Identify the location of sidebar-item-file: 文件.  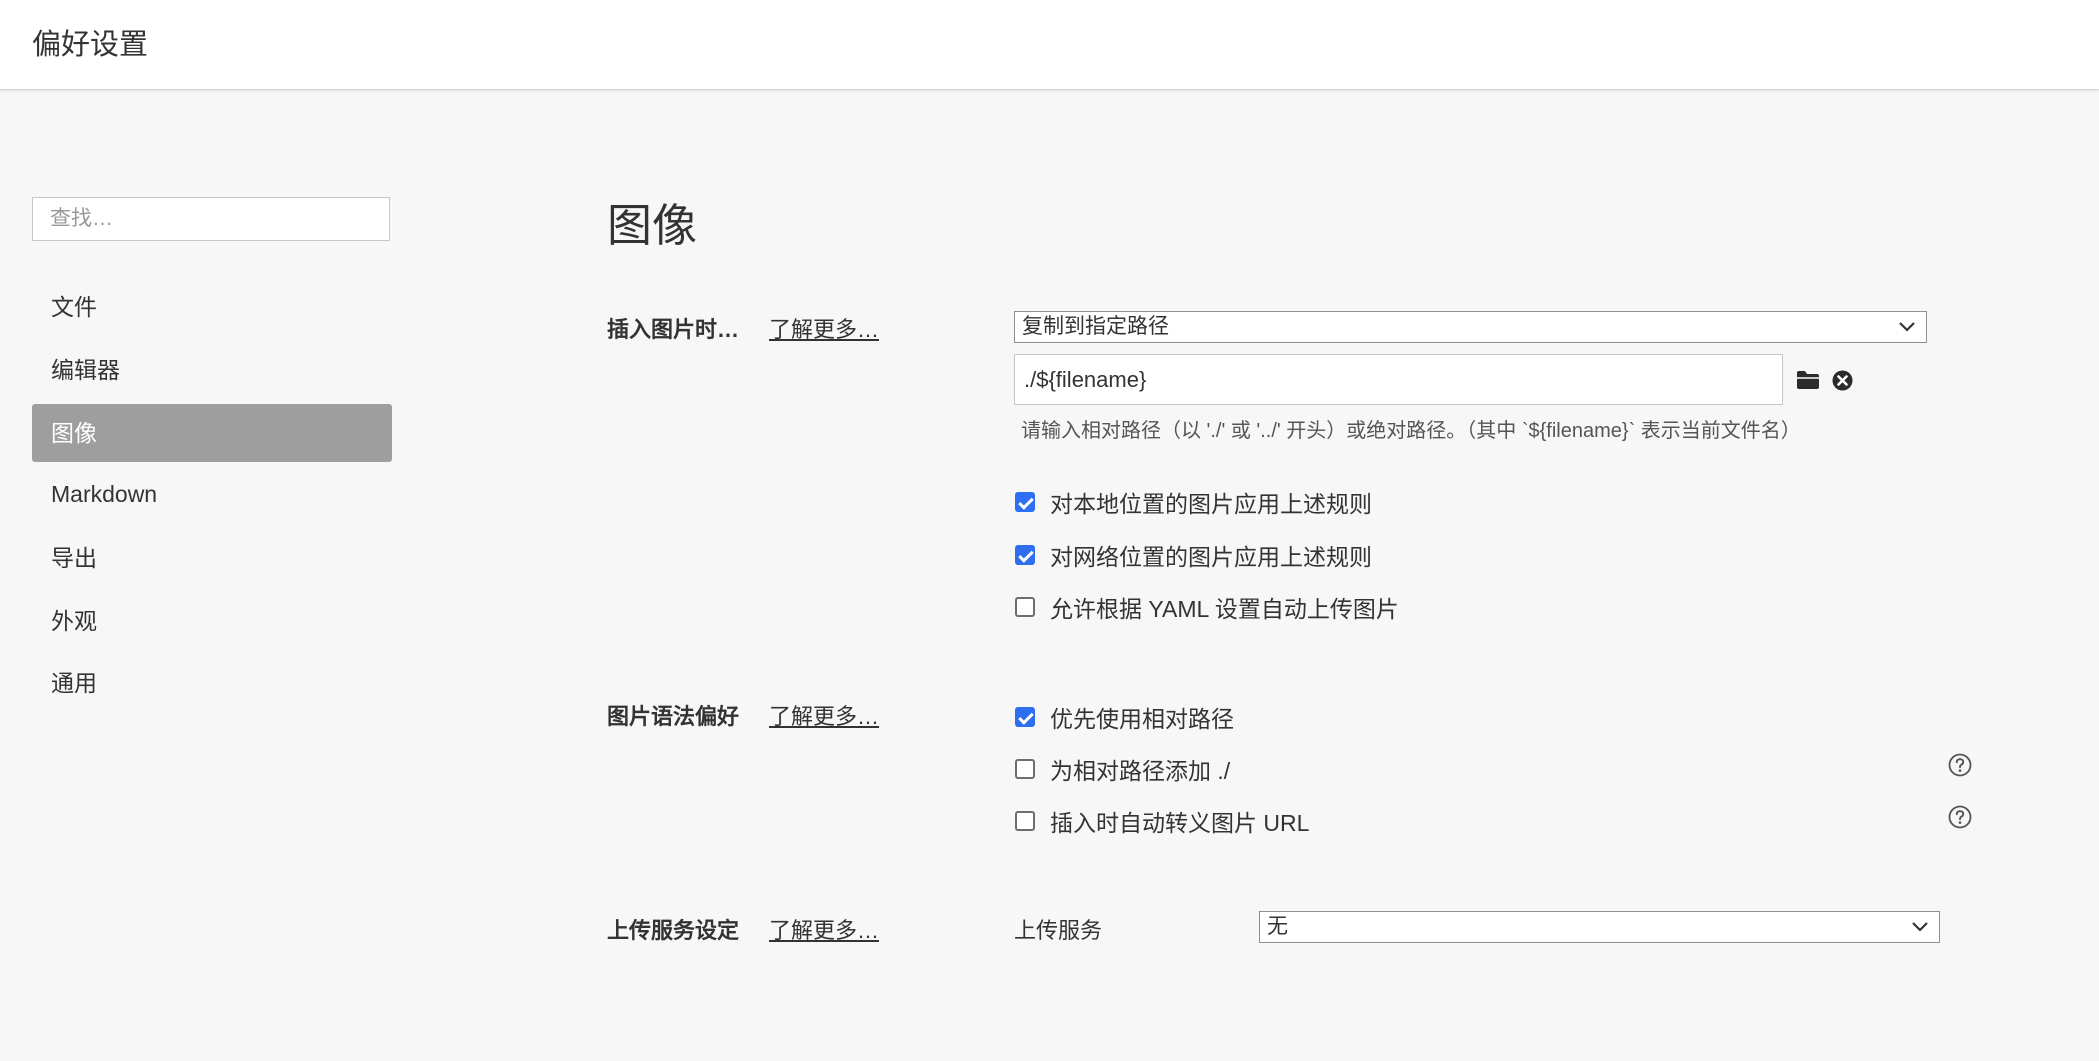
(212, 307).